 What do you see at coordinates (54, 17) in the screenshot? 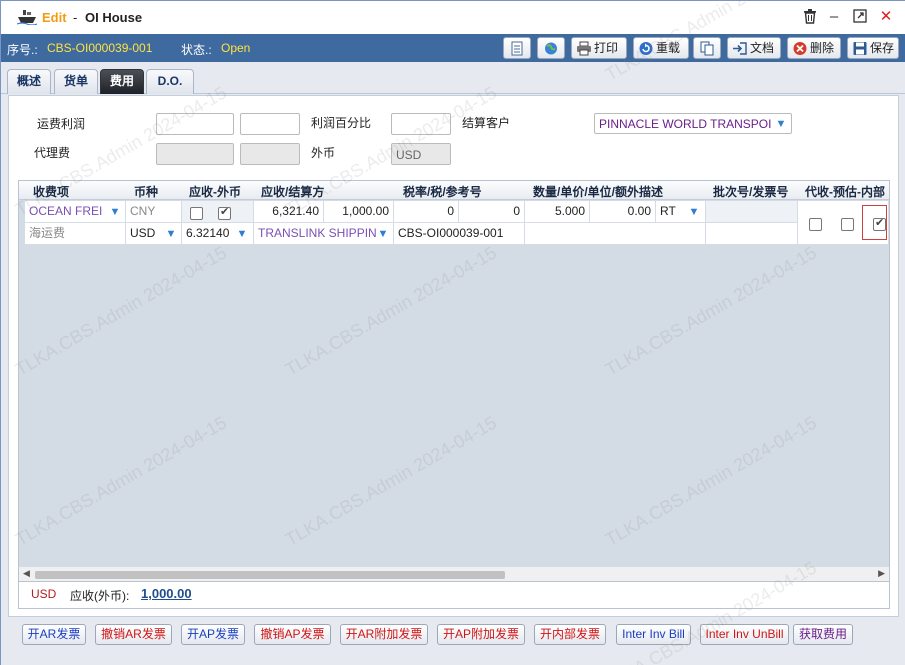
I see `window-mode: Edit` at bounding box center [54, 17].